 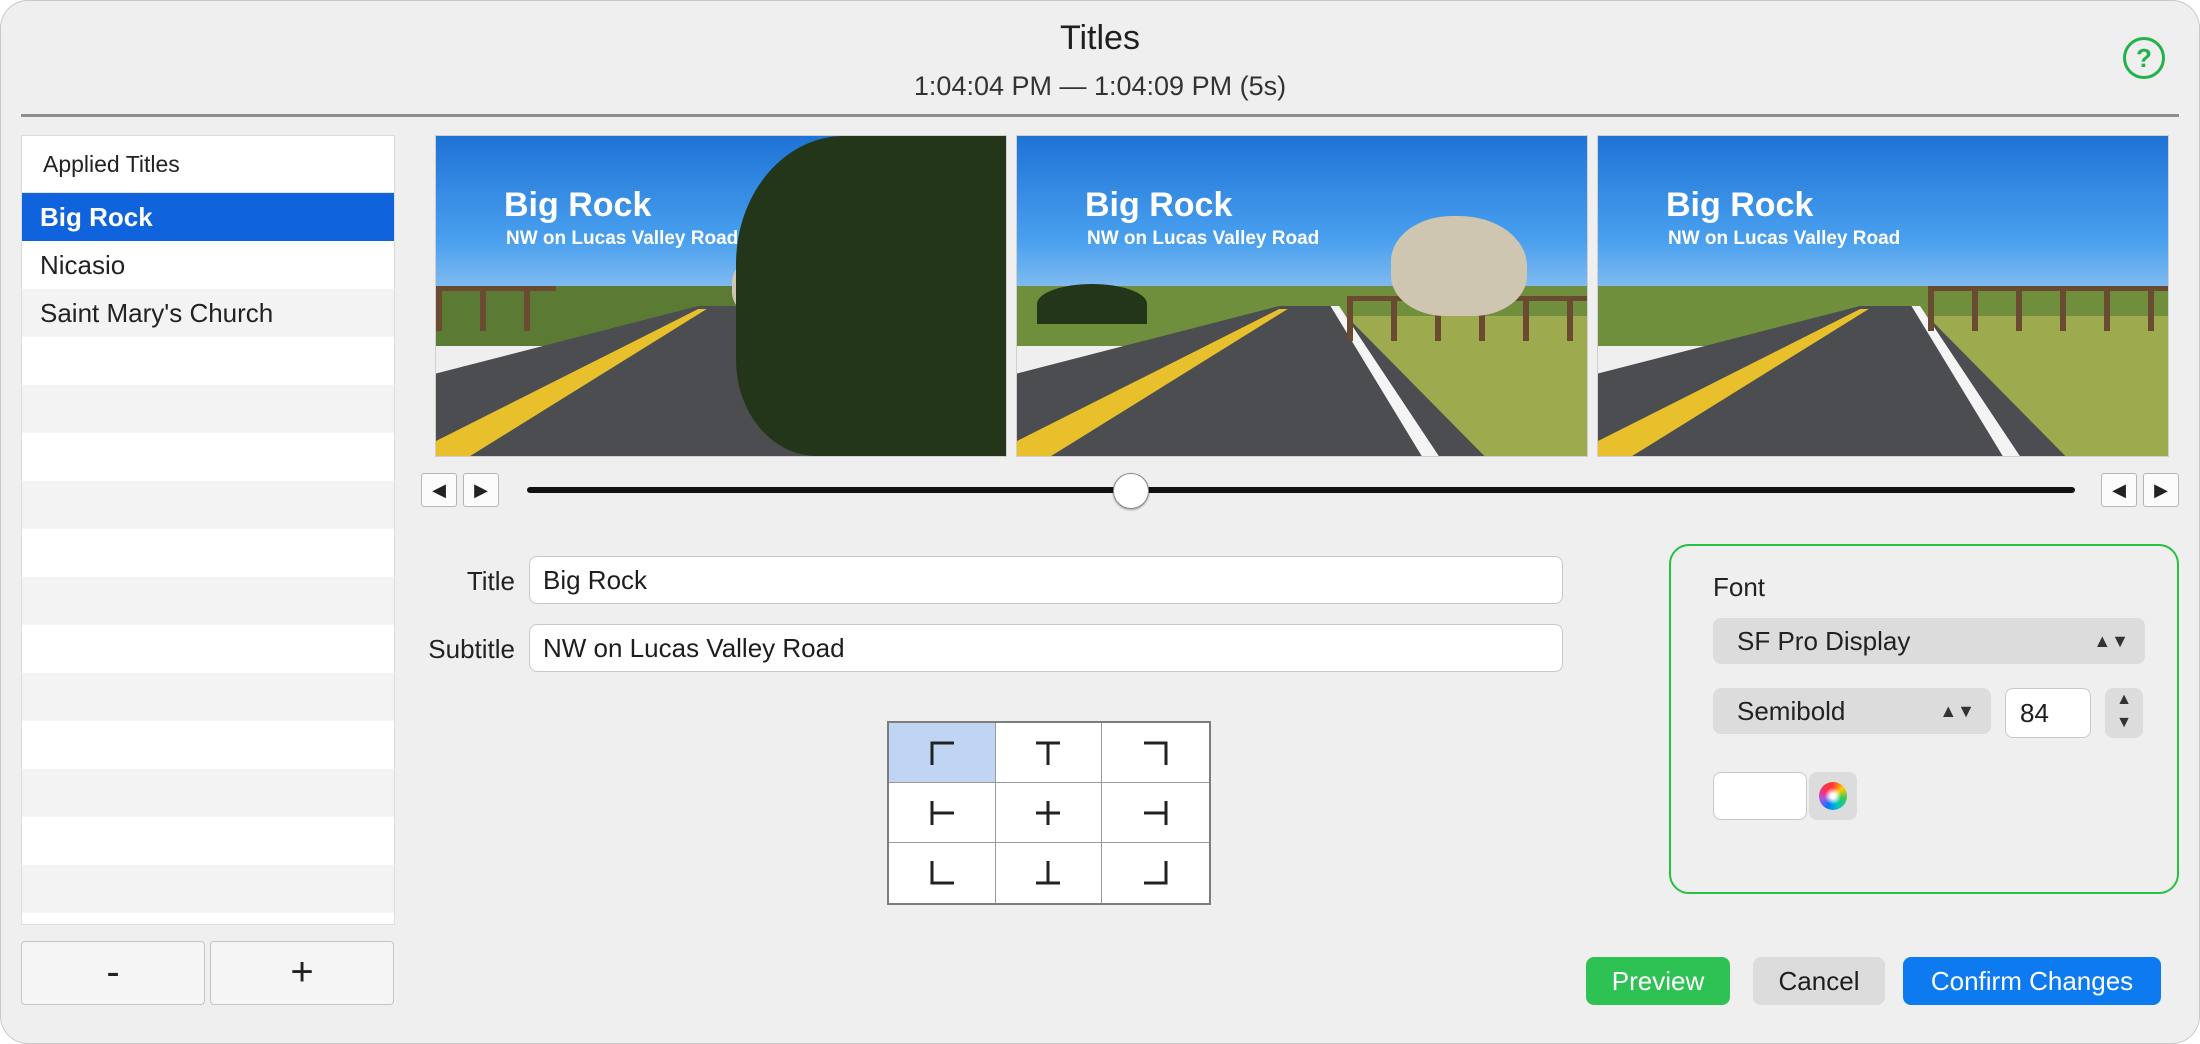 I want to click on title-position-grid, so click(x=1049, y=813).